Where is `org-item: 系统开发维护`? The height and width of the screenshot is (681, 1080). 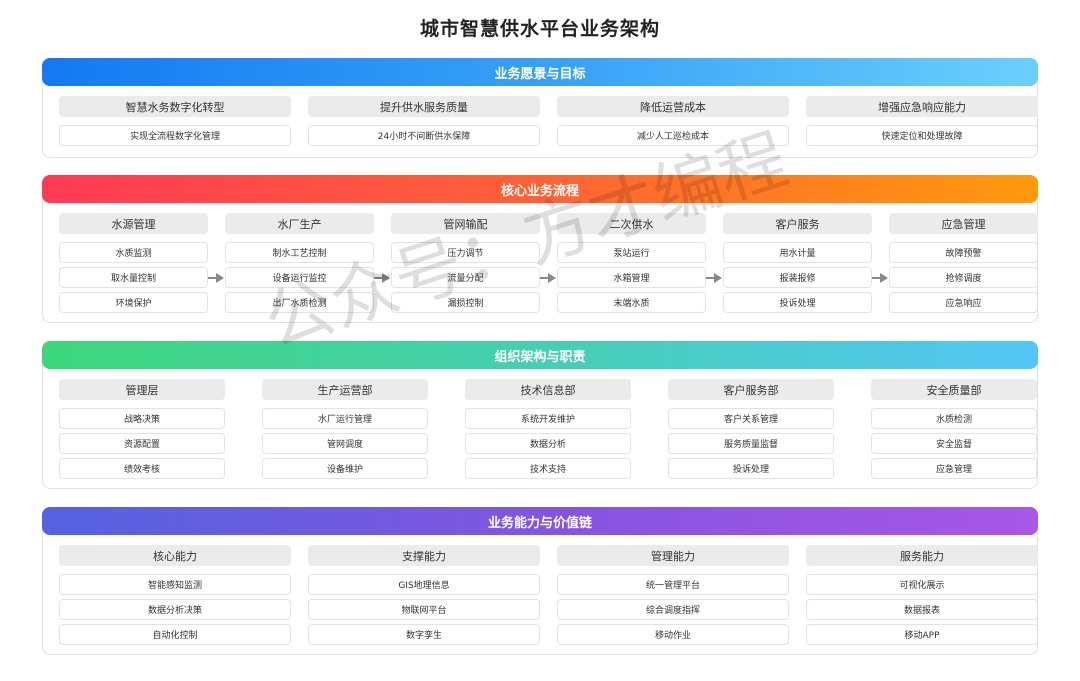 org-item: 系统开发维护 is located at coordinates (548, 418).